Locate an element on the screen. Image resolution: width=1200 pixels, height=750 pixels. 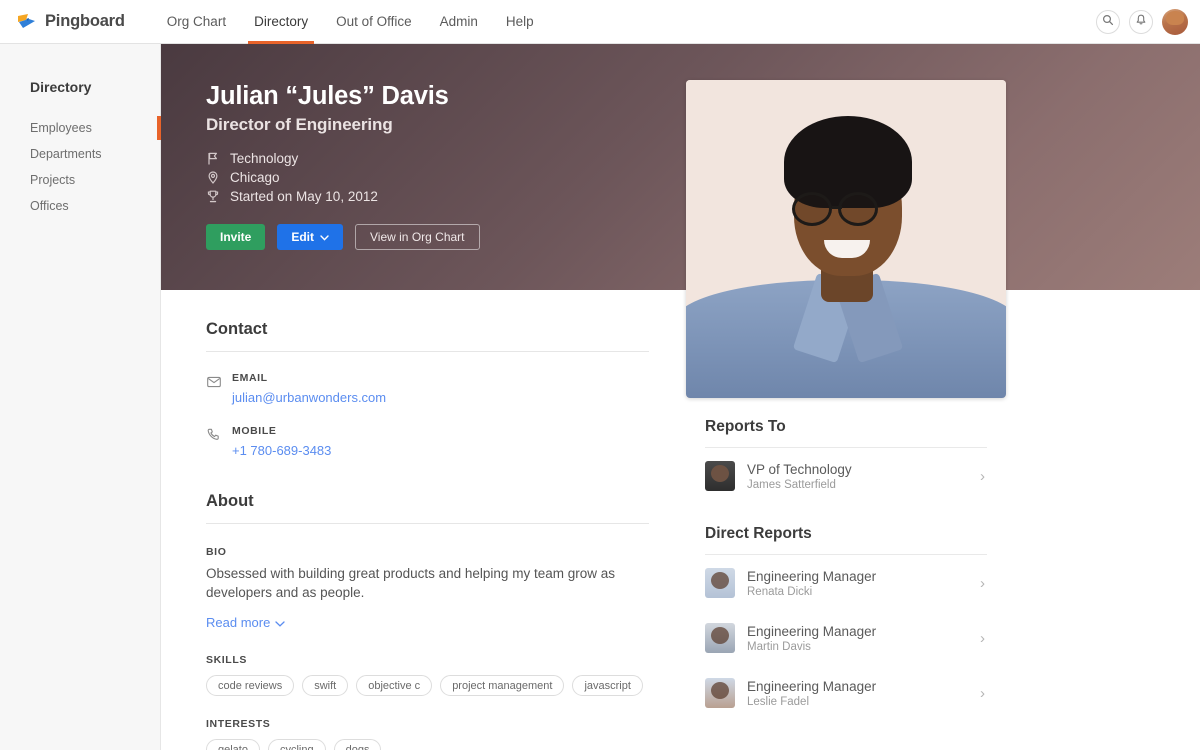
person-text: Engineering Manager Renata Dicki is located at coordinates (857, 583).